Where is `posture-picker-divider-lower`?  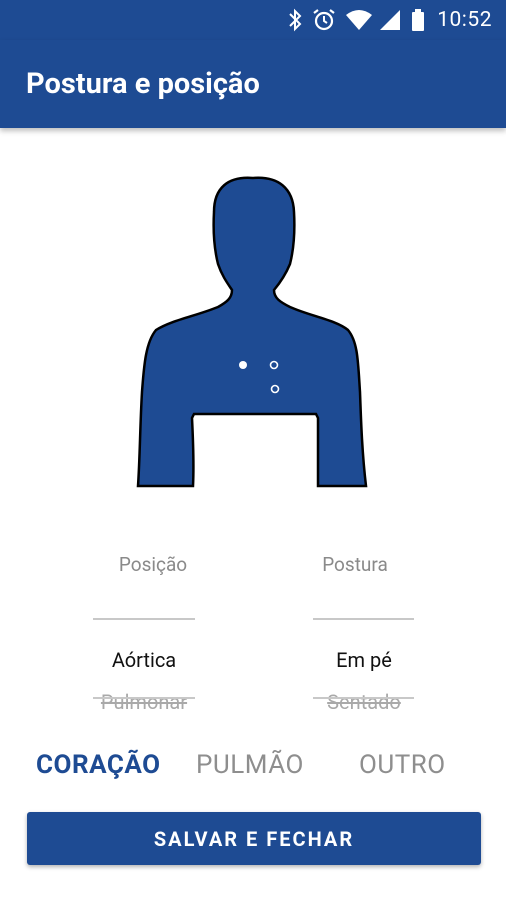
posture-picker-divider-lower is located at coordinates (363, 698).